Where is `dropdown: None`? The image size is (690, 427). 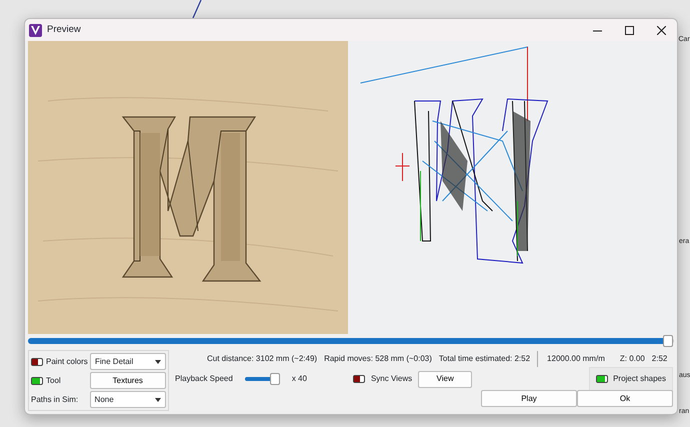 dropdown: None is located at coordinates (128, 399).